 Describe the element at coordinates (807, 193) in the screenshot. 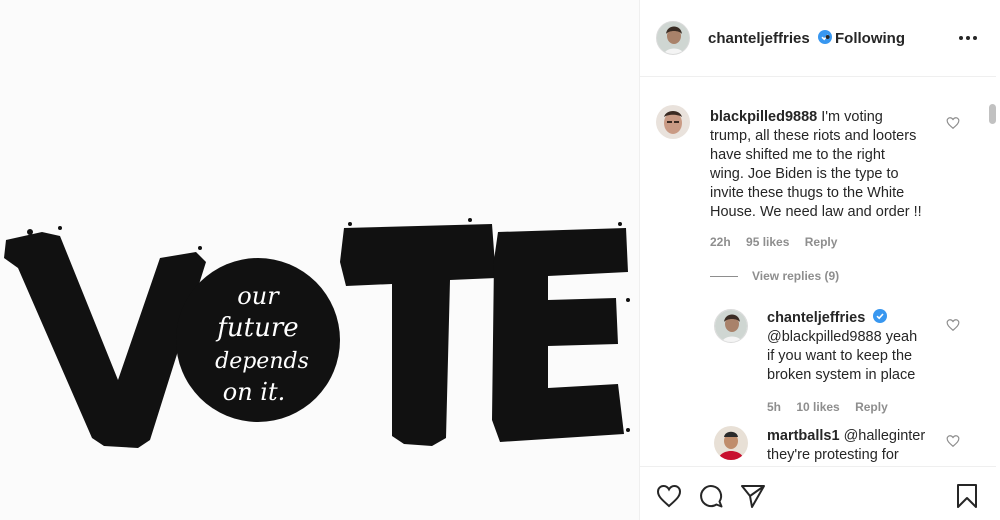

I see `comment-1-line-5: invite these thugs to the White` at that location.